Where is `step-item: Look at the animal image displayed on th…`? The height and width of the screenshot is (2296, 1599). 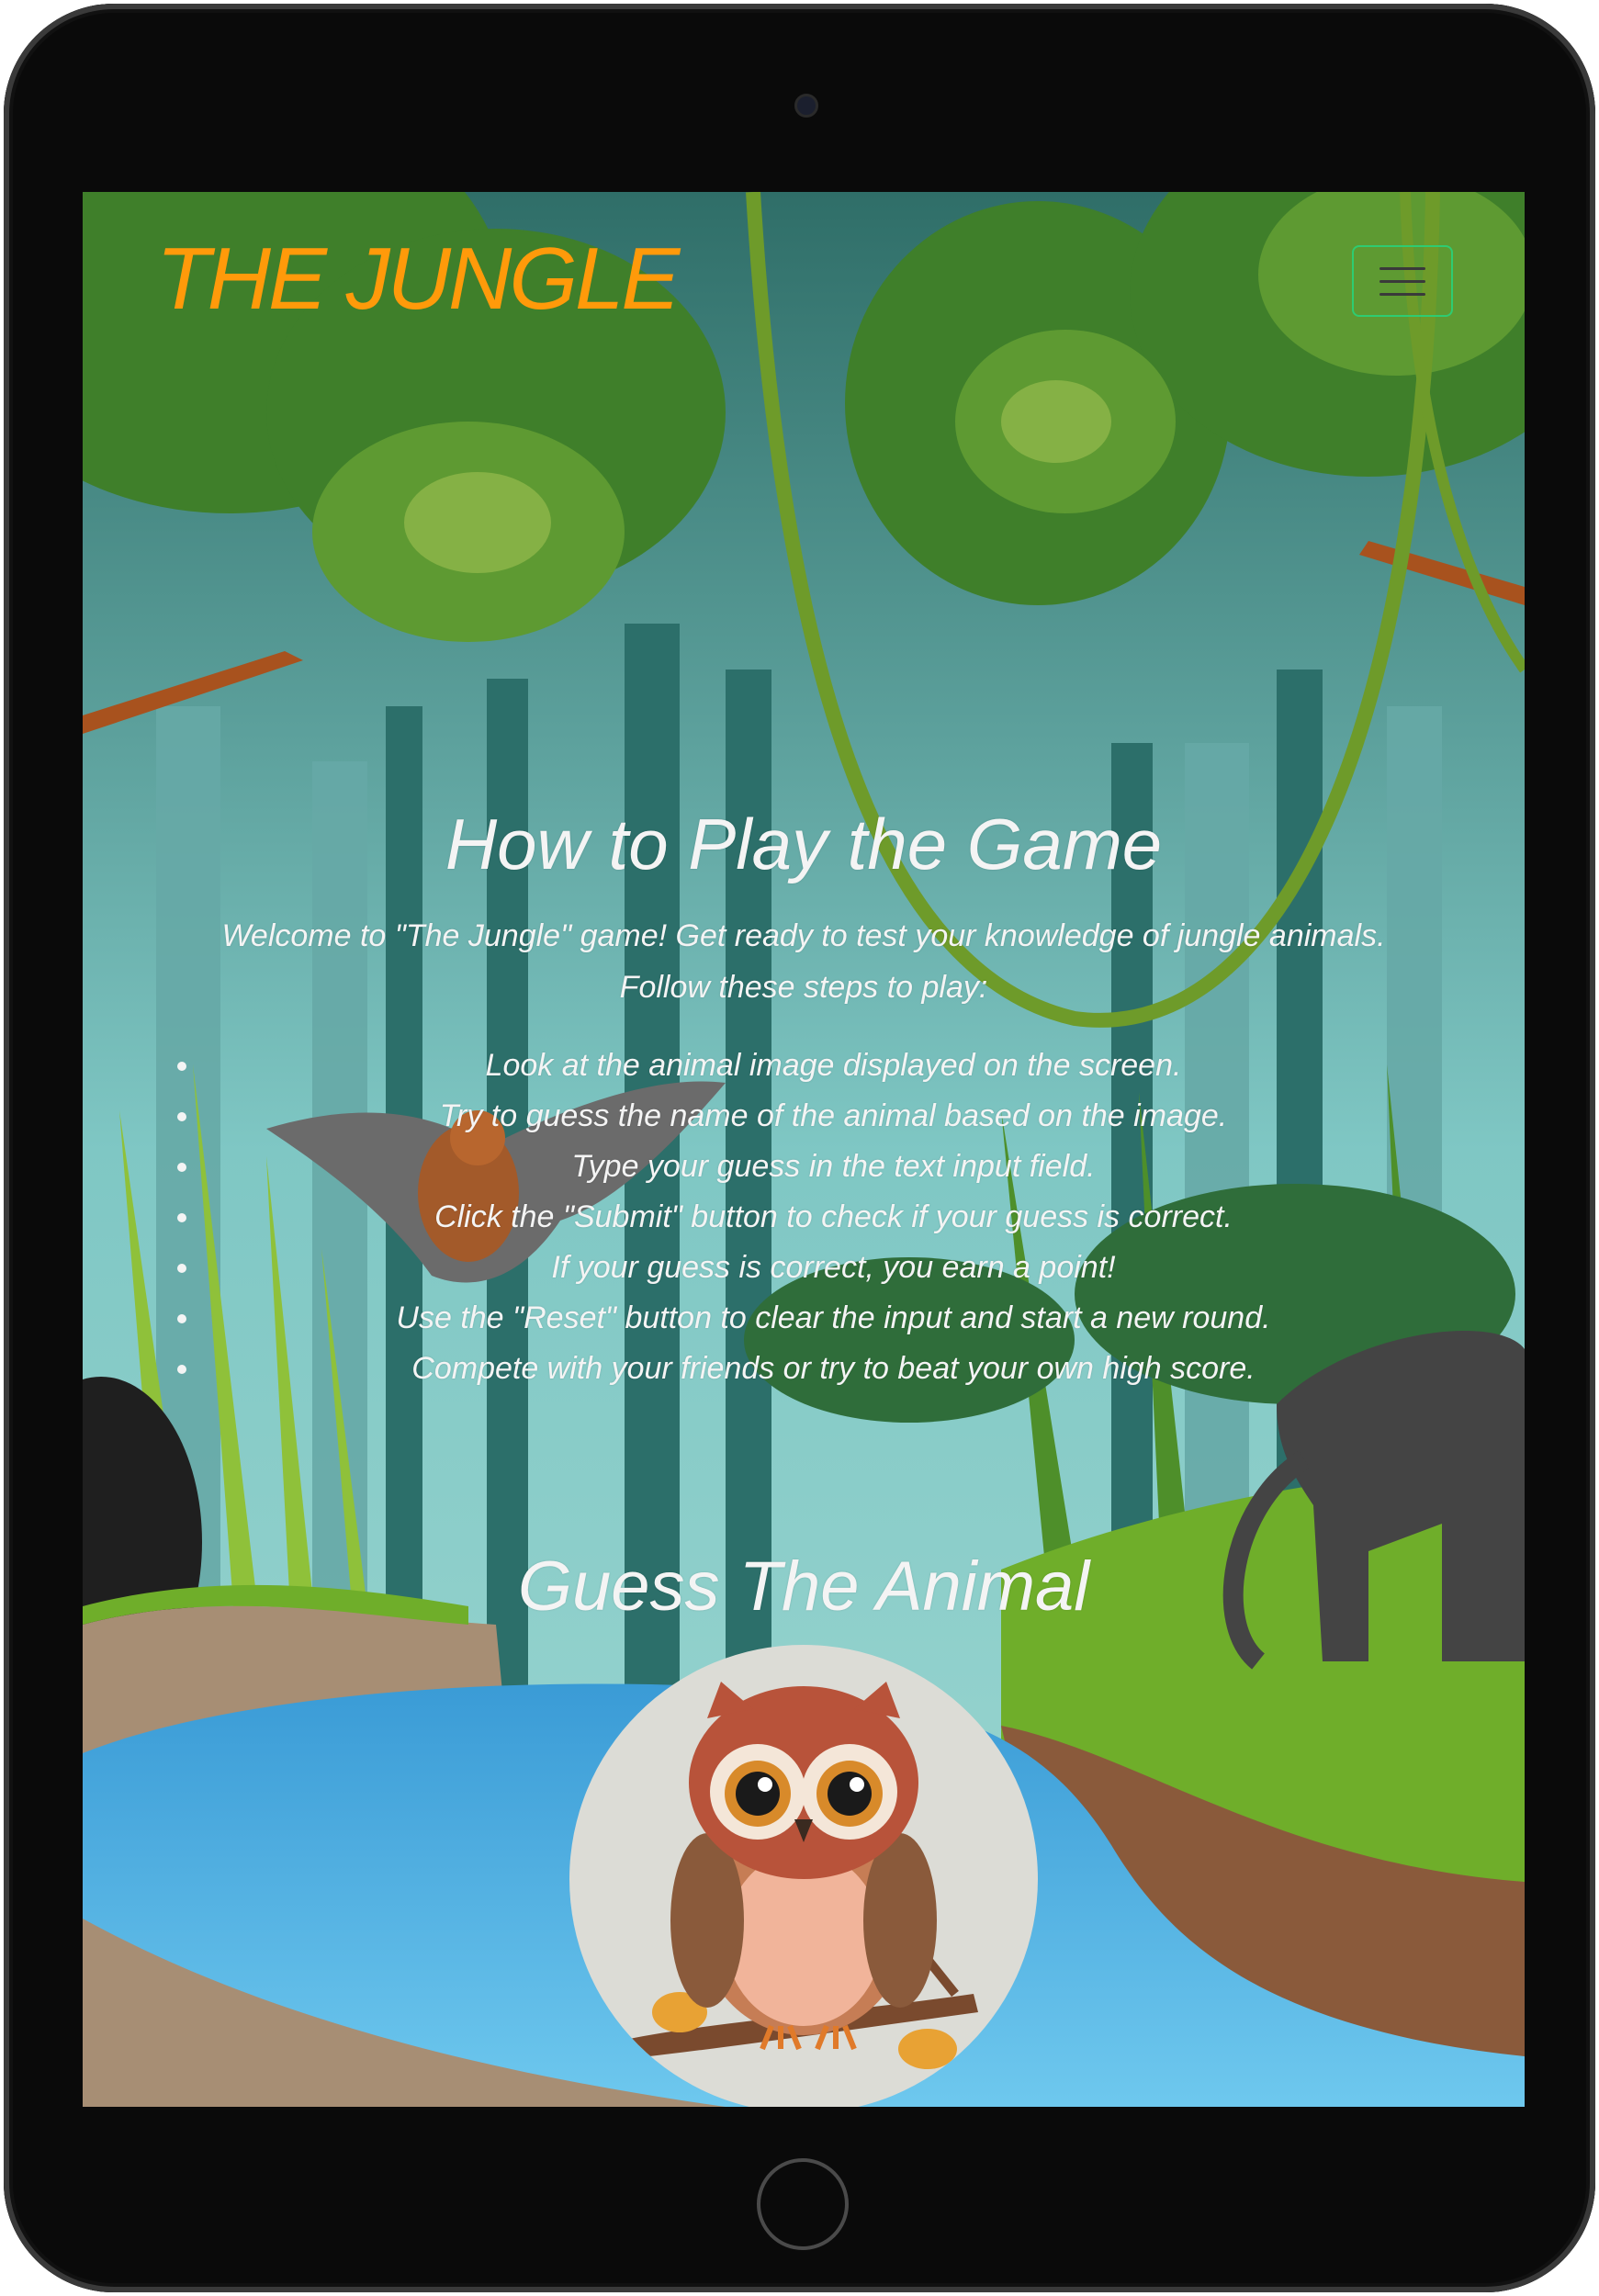
step-item: Look at the animal image displayed on th… is located at coordinates (804, 1066).